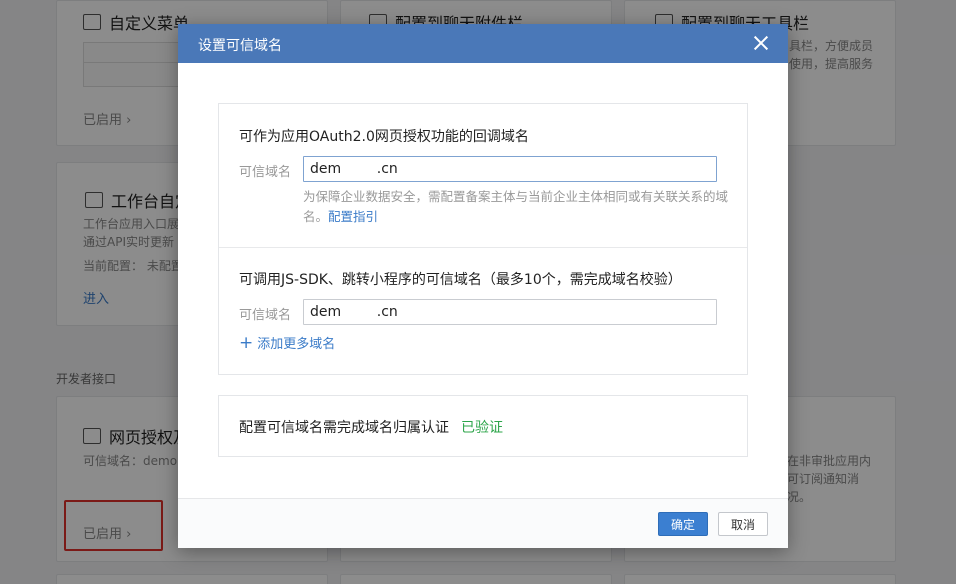  What do you see at coordinates (246, 342) in the screenshot?
I see `plus-icon: +` at bounding box center [246, 342].